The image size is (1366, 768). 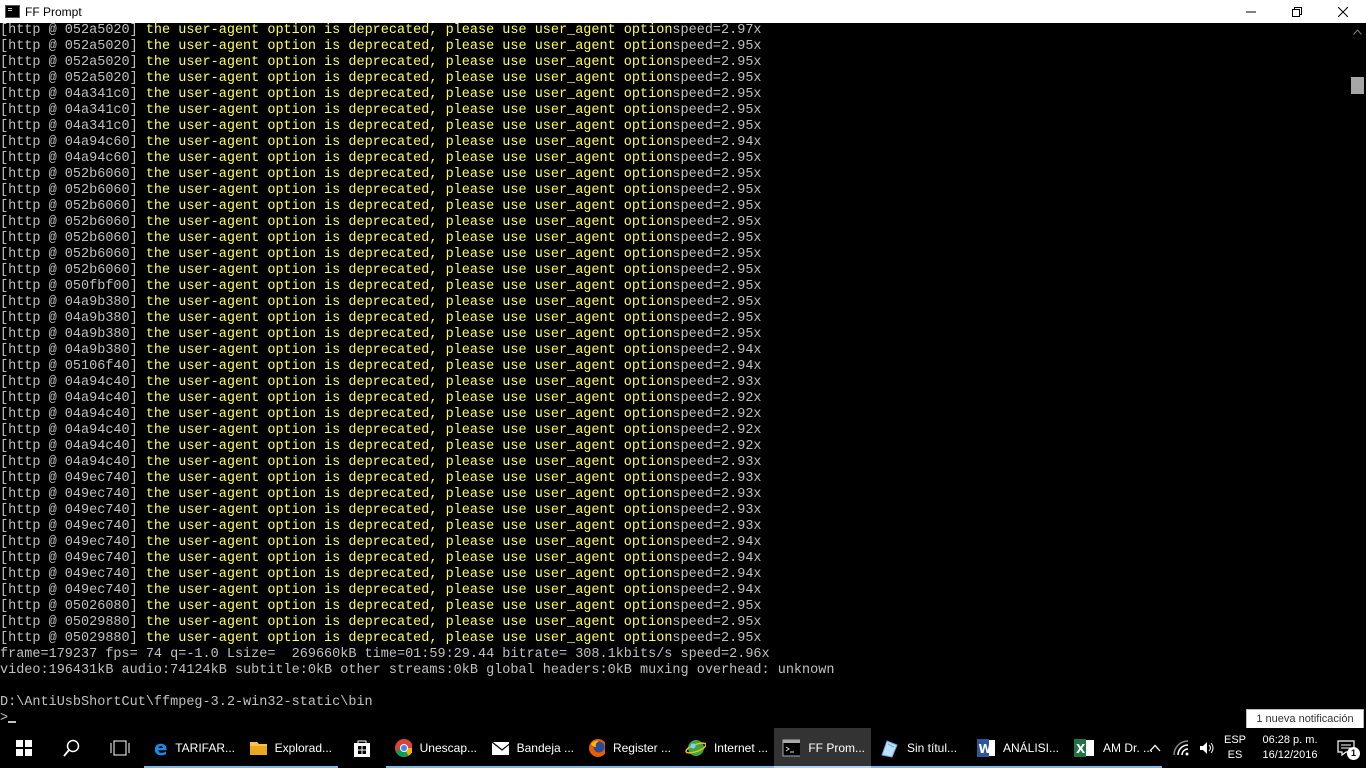 I want to click on scrollbar-thumb, so click(x=1357, y=85).